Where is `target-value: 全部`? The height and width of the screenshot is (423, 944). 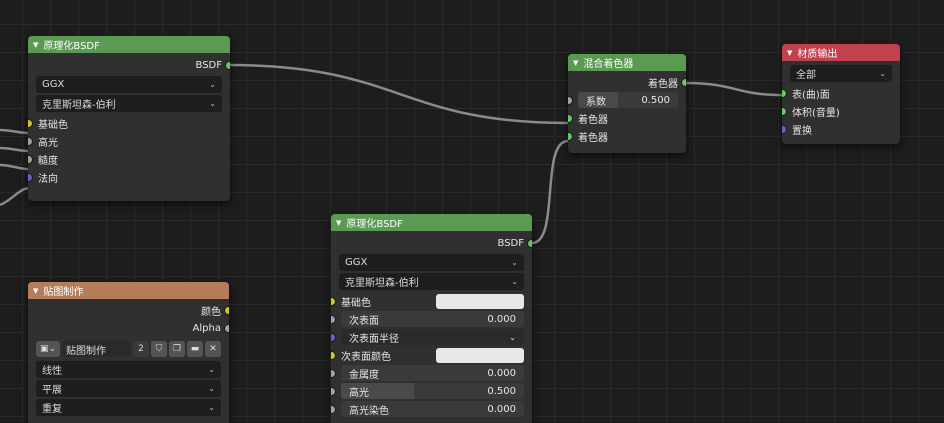 target-value: 全部 is located at coordinates (806, 75).